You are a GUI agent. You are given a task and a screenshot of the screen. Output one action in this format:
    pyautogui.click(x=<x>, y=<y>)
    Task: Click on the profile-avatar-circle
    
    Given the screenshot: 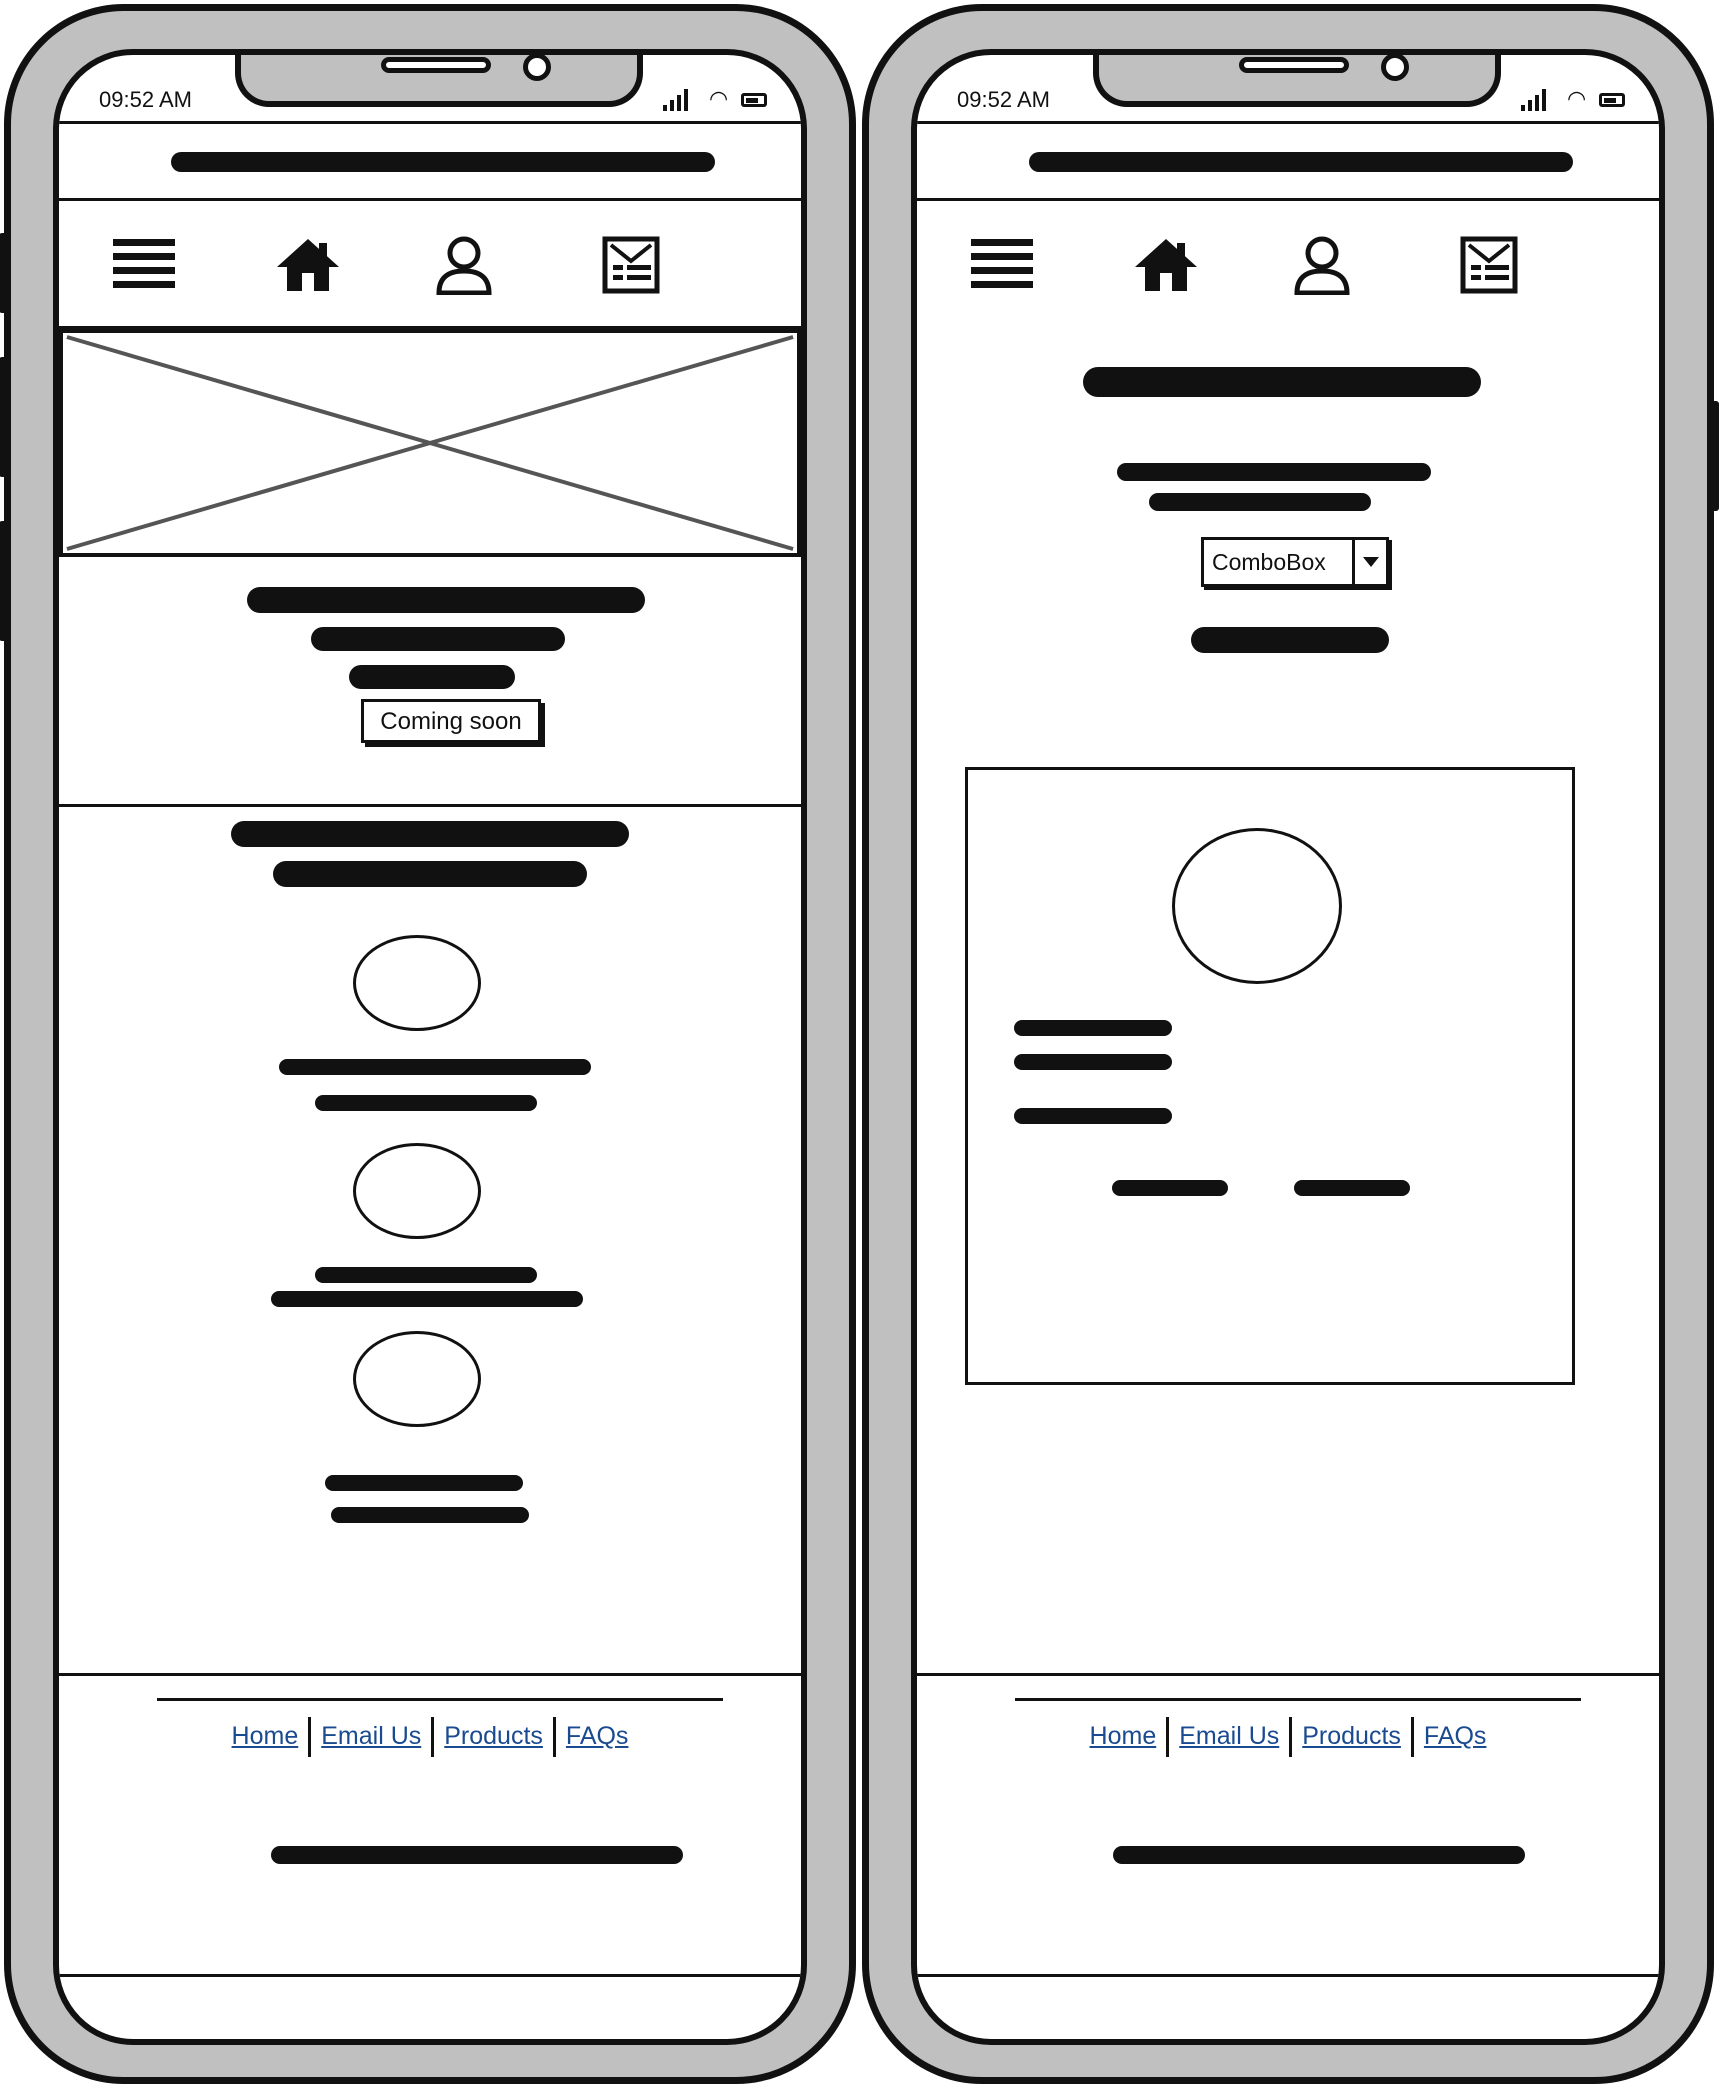 What is the action you would take?
    pyautogui.click(x=1257, y=906)
    